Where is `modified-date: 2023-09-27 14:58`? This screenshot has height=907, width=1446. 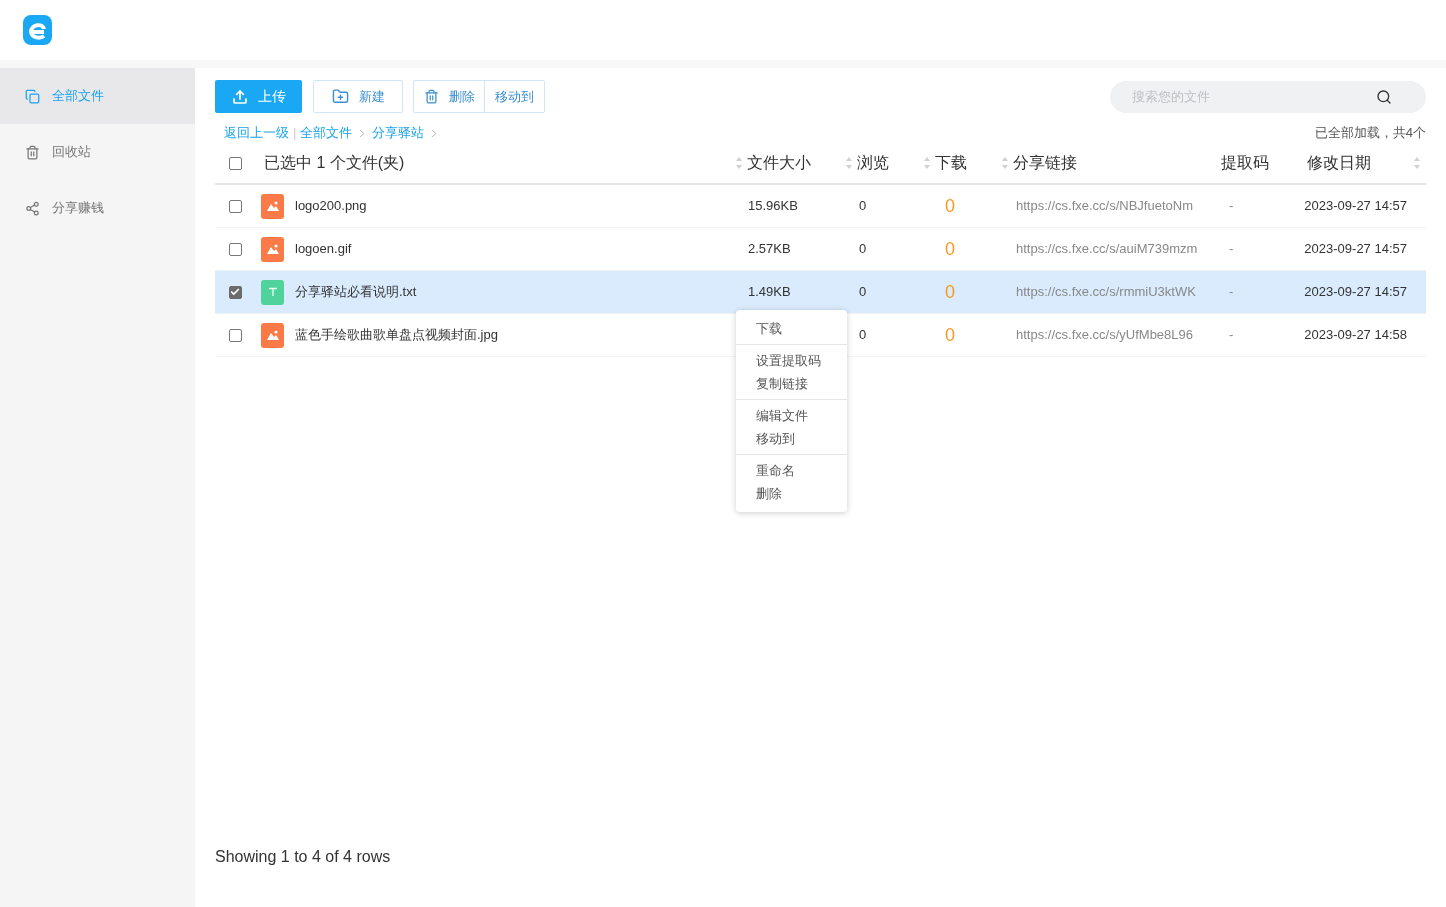
modified-date: 2023-09-27 14:58 is located at coordinates (1355, 335).